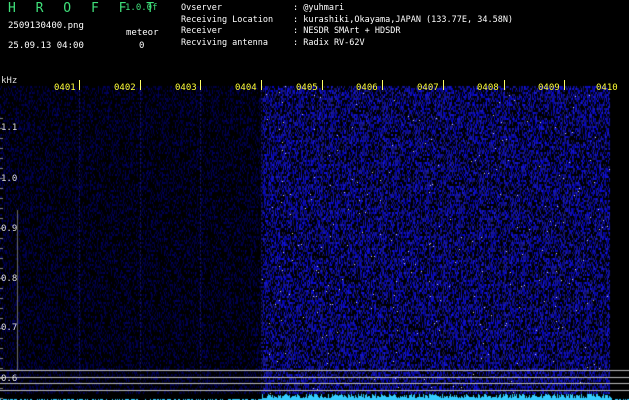 This screenshot has width=629, height=400. Describe the element at coordinates (367, 88) in the screenshot. I see `time-mark: 0406` at that location.